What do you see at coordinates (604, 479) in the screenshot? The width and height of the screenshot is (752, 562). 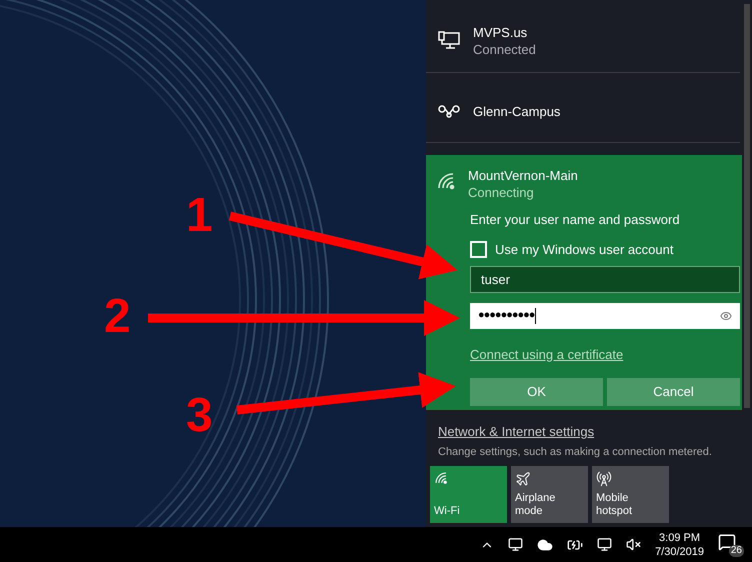 I see `antenna-icon` at bounding box center [604, 479].